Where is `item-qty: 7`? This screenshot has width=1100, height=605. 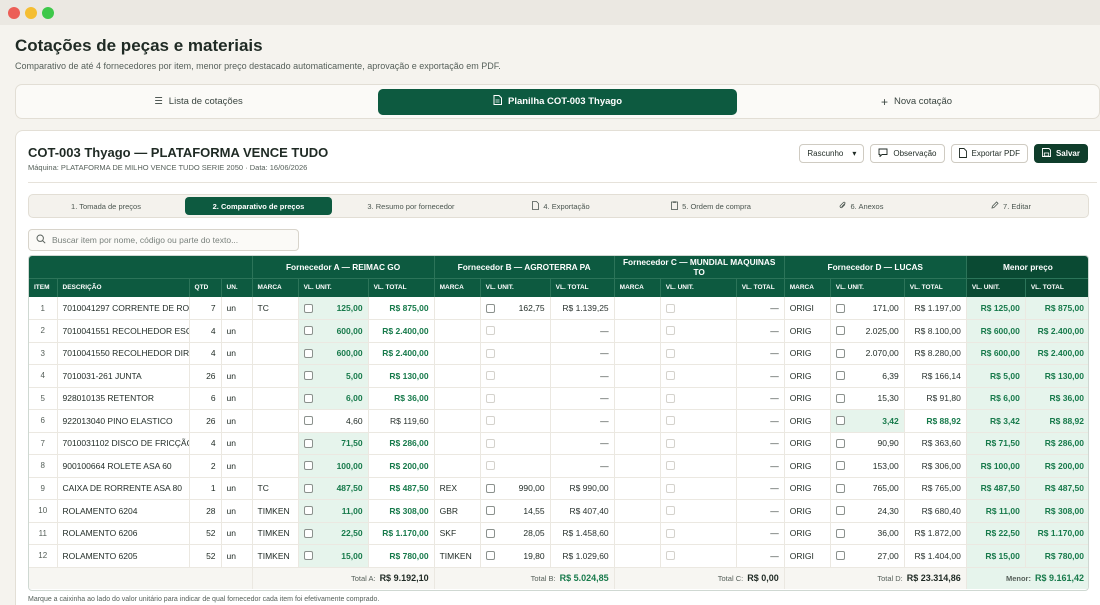 item-qty: 7 is located at coordinates (205, 308).